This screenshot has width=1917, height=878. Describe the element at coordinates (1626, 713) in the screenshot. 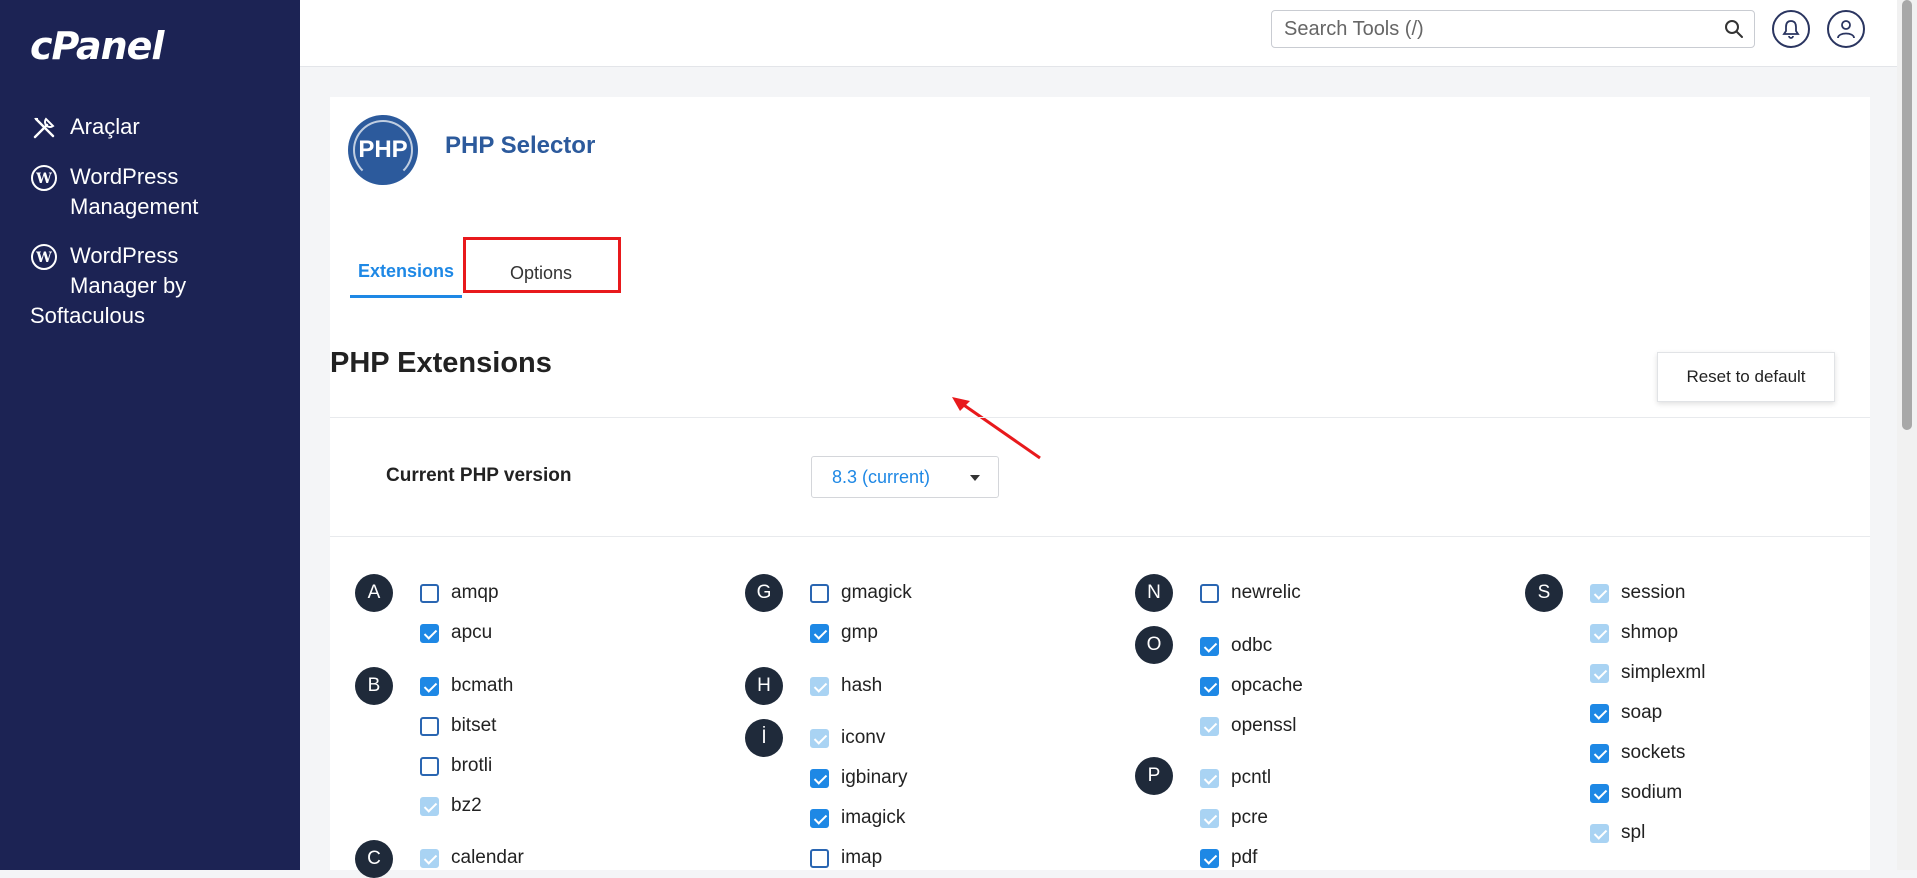

I see `ext-soap: soap` at that location.